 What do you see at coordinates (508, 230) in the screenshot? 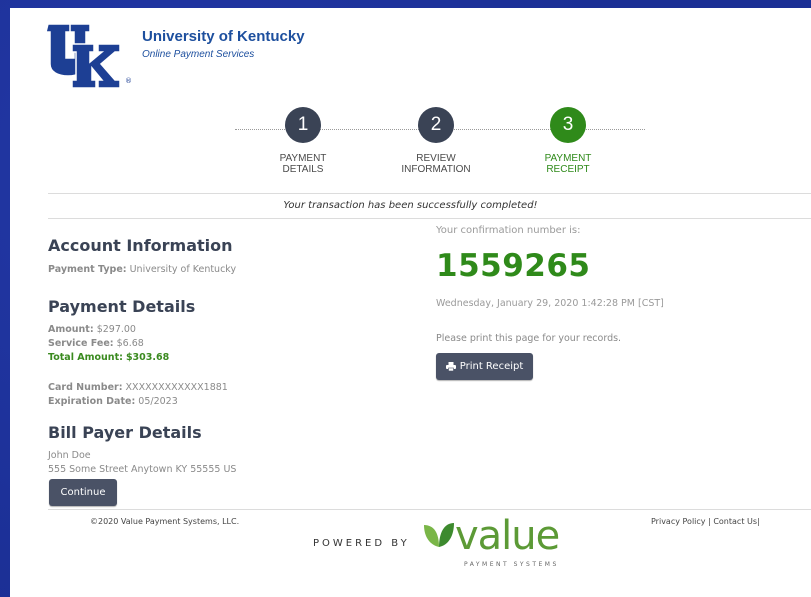
I see `confirmation-label: Your confirmation number is:` at bounding box center [508, 230].